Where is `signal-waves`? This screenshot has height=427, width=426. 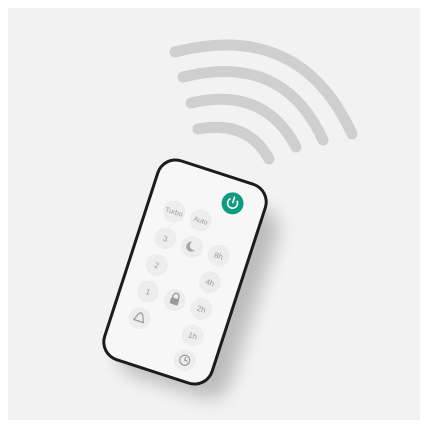
signal-waves is located at coordinates (263, 102).